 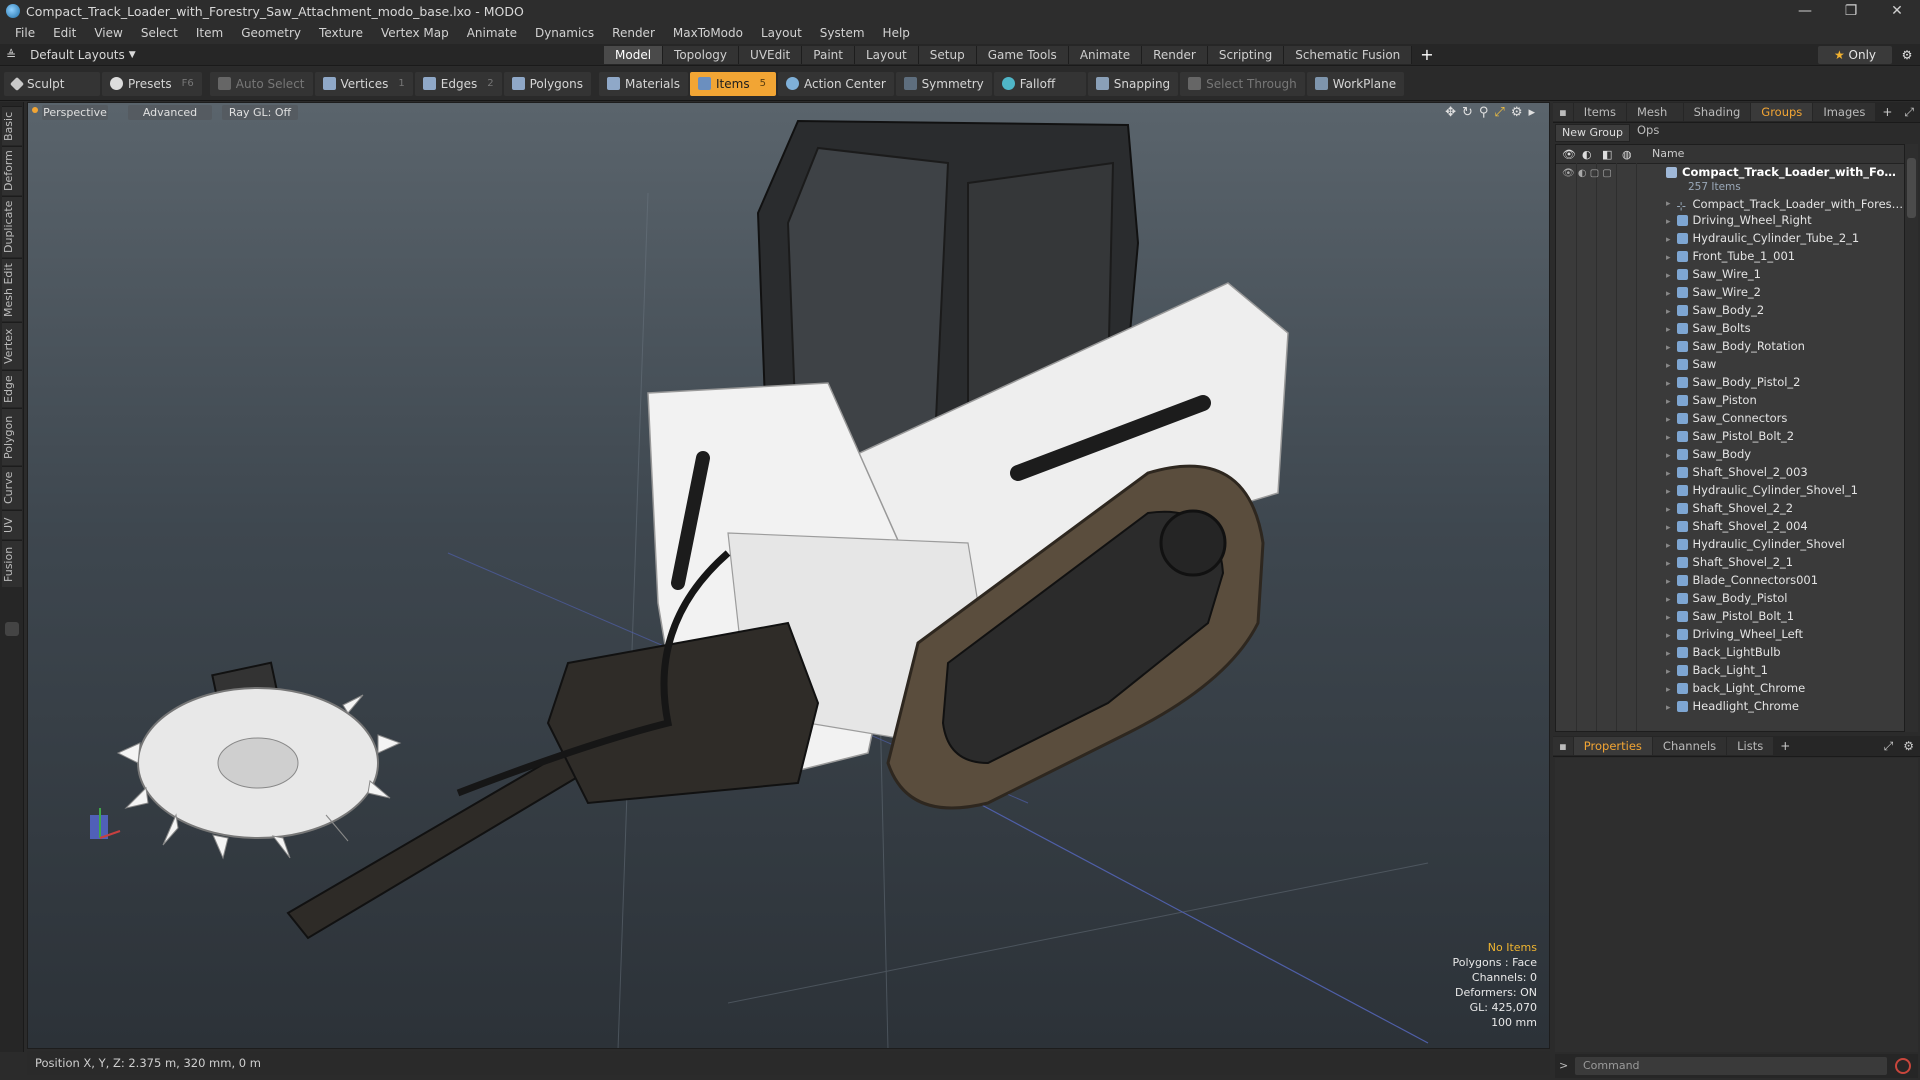 What do you see at coordinates (12, 289) in the screenshot?
I see `tab-mesh-edit: Mesh Edit` at bounding box center [12, 289].